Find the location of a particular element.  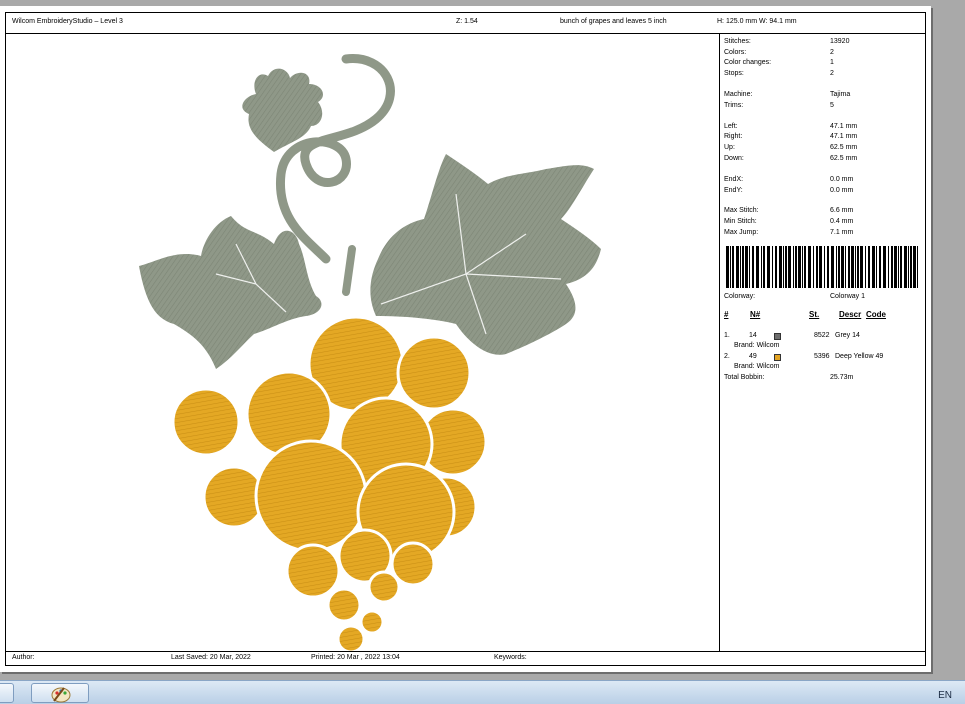

design-dimensions: H: 125.0 mm W: 94.1 mm is located at coordinates (757, 21).